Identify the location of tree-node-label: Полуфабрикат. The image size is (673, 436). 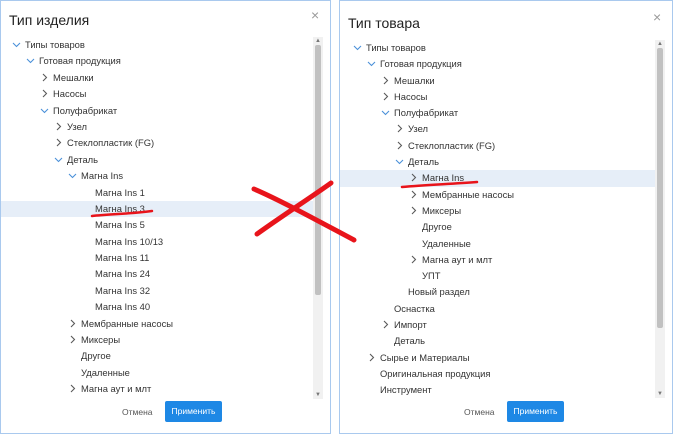
(426, 113).